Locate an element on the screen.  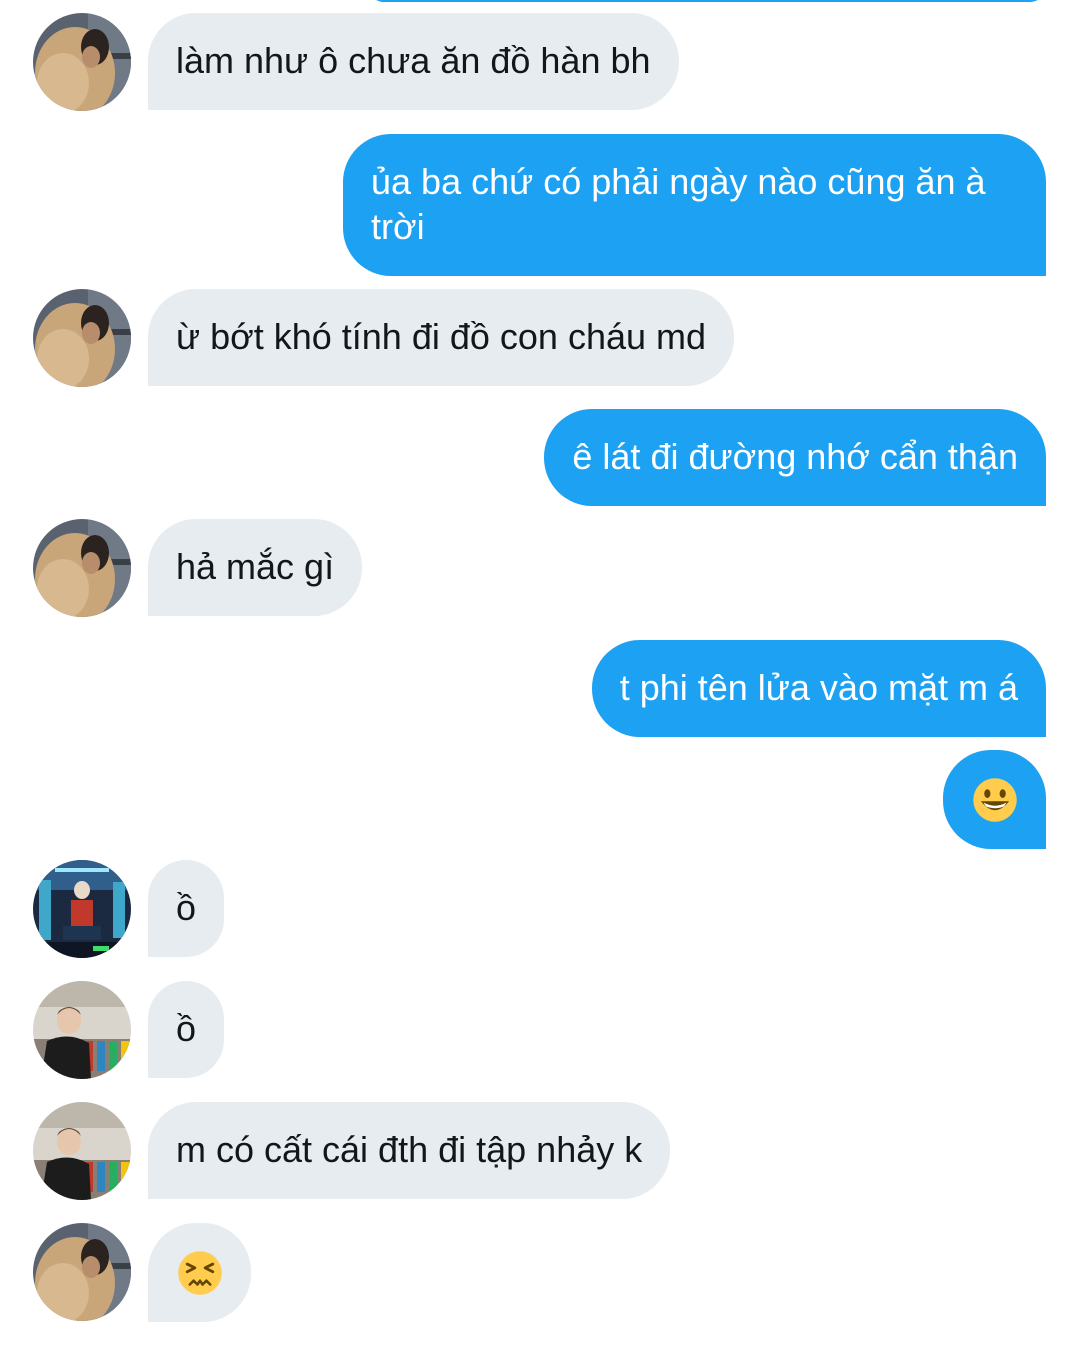
previous-message-bubble-edge is located at coordinates (707, 1).